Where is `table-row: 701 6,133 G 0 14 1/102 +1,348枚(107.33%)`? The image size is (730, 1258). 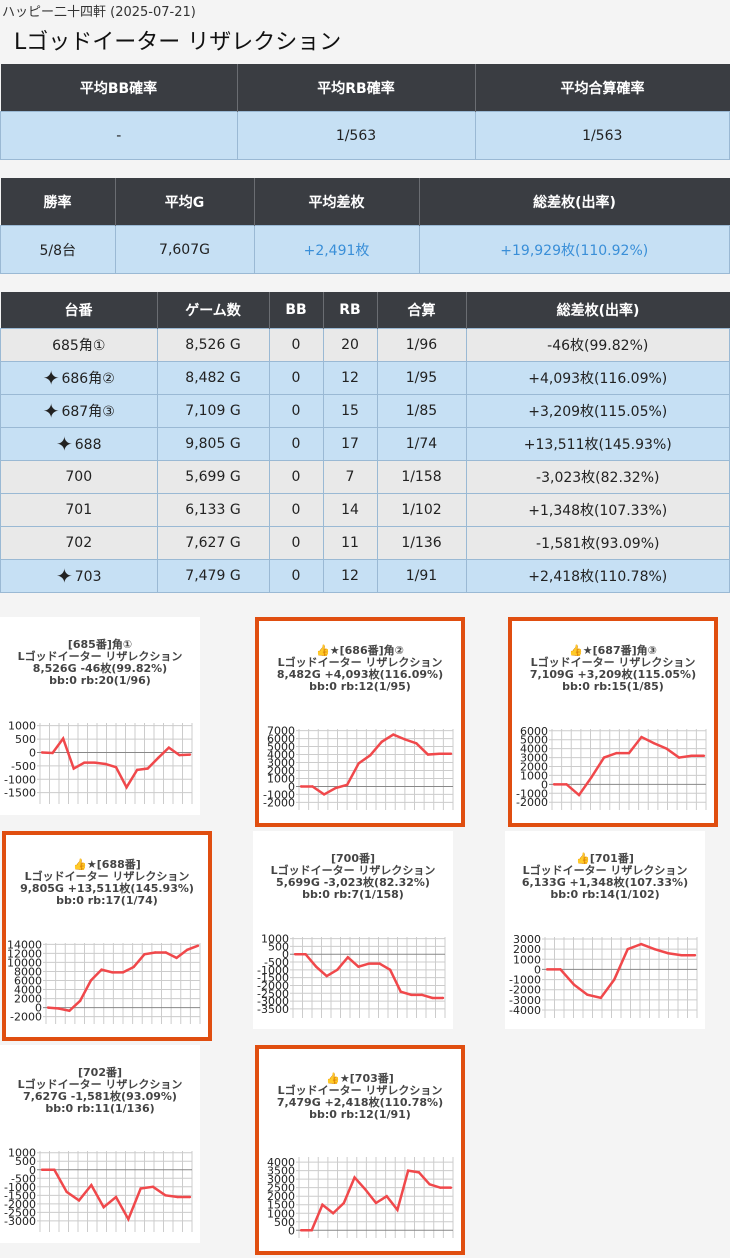
table-row: 701 6,133 G 0 14 1/102 +1,348枚(107.33%) is located at coordinates (365, 510).